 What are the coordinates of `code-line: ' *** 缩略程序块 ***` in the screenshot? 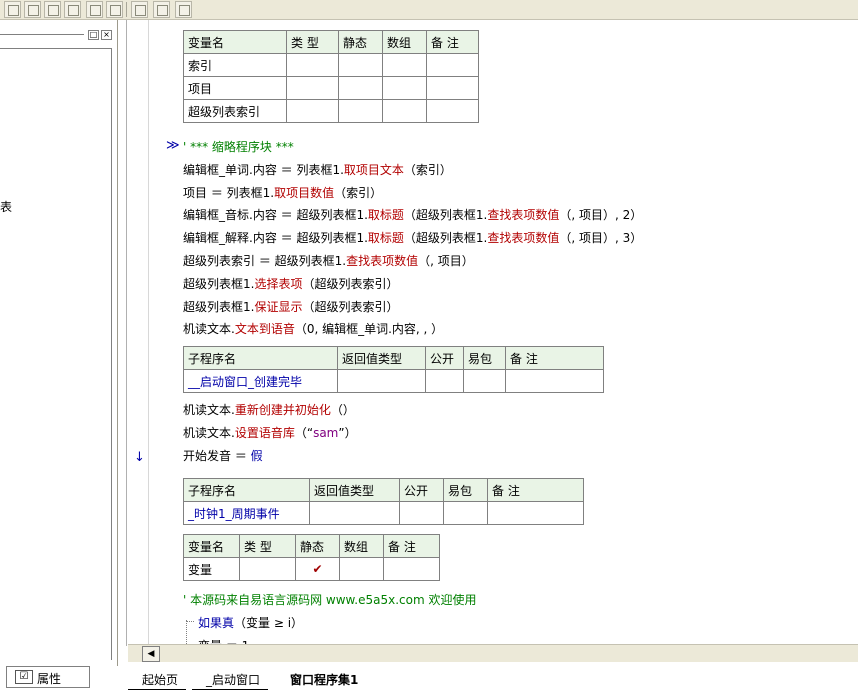 It's located at (238, 147).